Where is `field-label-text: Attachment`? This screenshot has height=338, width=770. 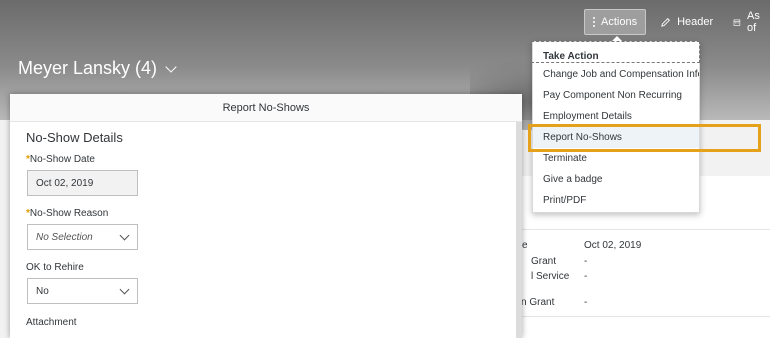 field-label-text: Attachment is located at coordinates (51, 322).